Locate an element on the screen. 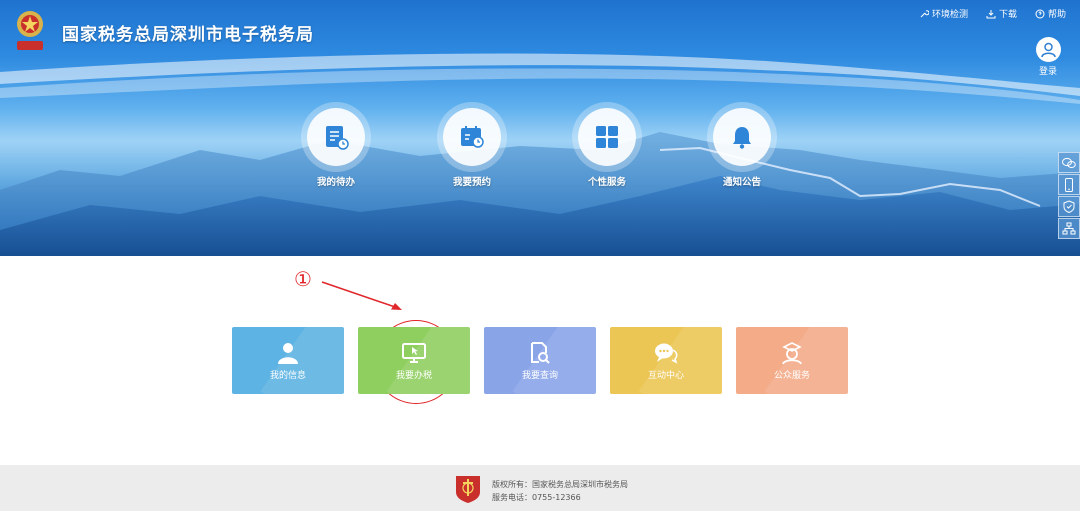 The height and width of the screenshot is (511, 1080). service-tiles: 我的信息 我要办税 我要查询 互动中心 公众服务 is located at coordinates (540, 360).